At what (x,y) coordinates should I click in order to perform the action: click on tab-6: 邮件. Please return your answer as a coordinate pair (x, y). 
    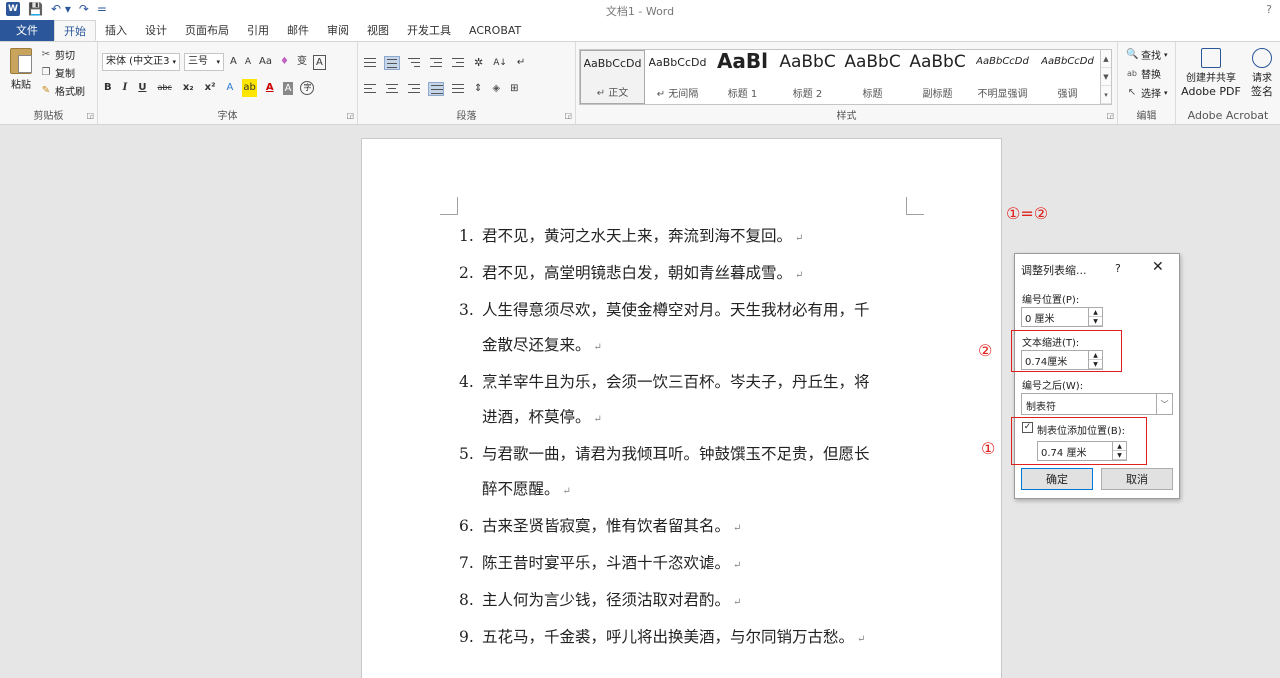
    Looking at the image, I should click on (298, 30).